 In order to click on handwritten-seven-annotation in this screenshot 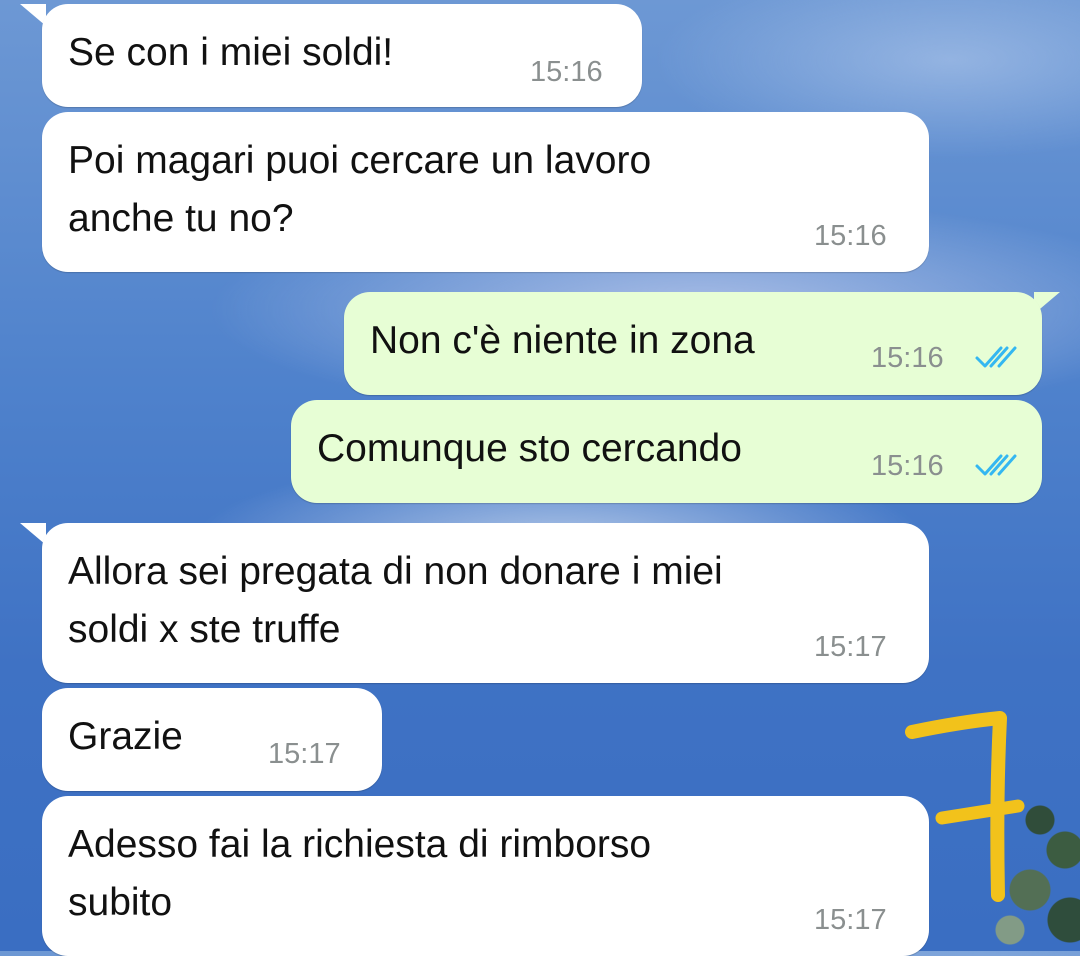, I will do `click(965, 806)`.